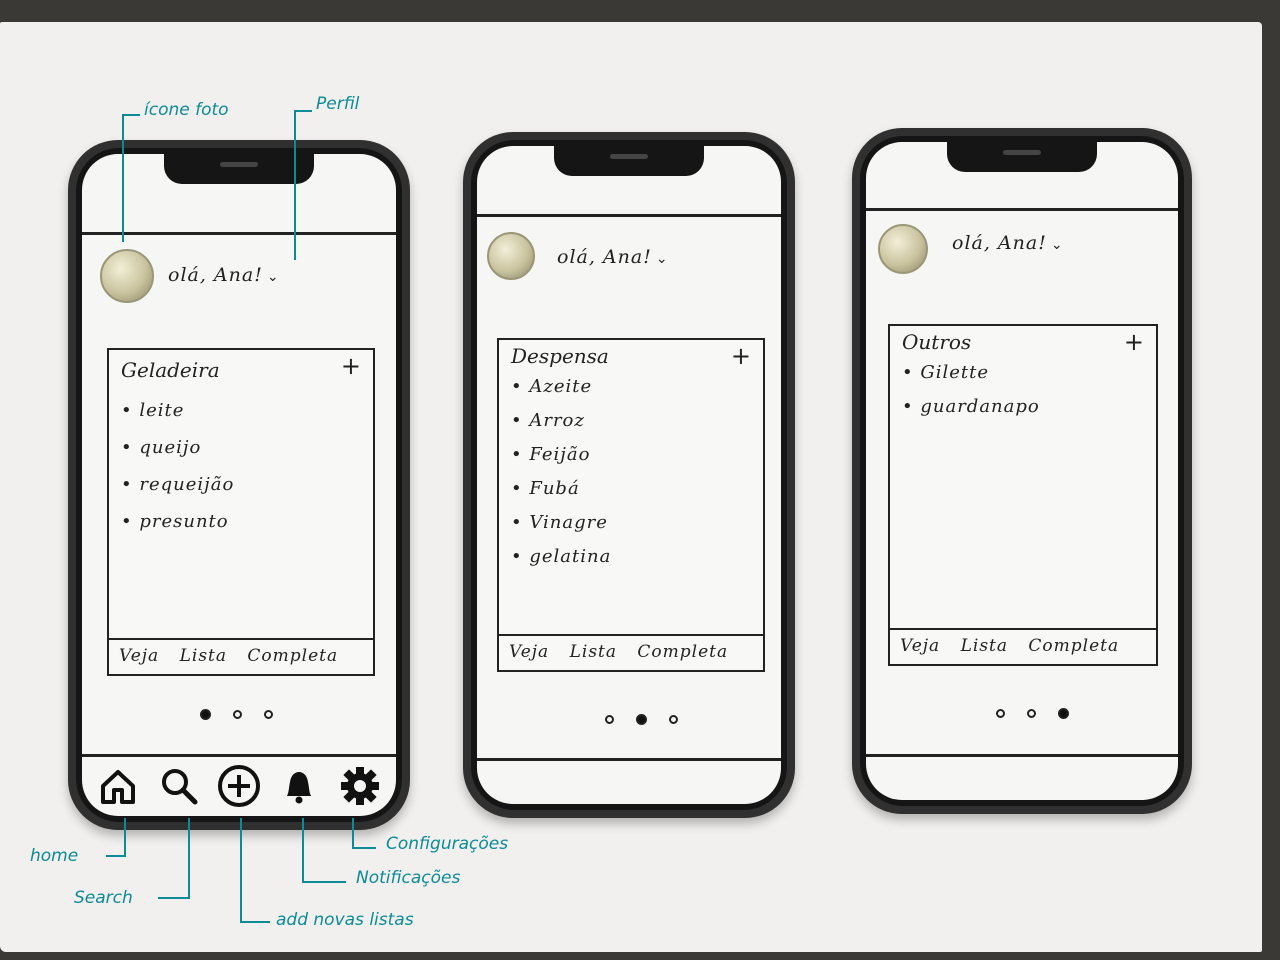 Image resolution: width=1280 pixels, height=960 pixels. What do you see at coordinates (561, 461) in the screenshot?
I see `list-item: Feijão` at bounding box center [561, 461].